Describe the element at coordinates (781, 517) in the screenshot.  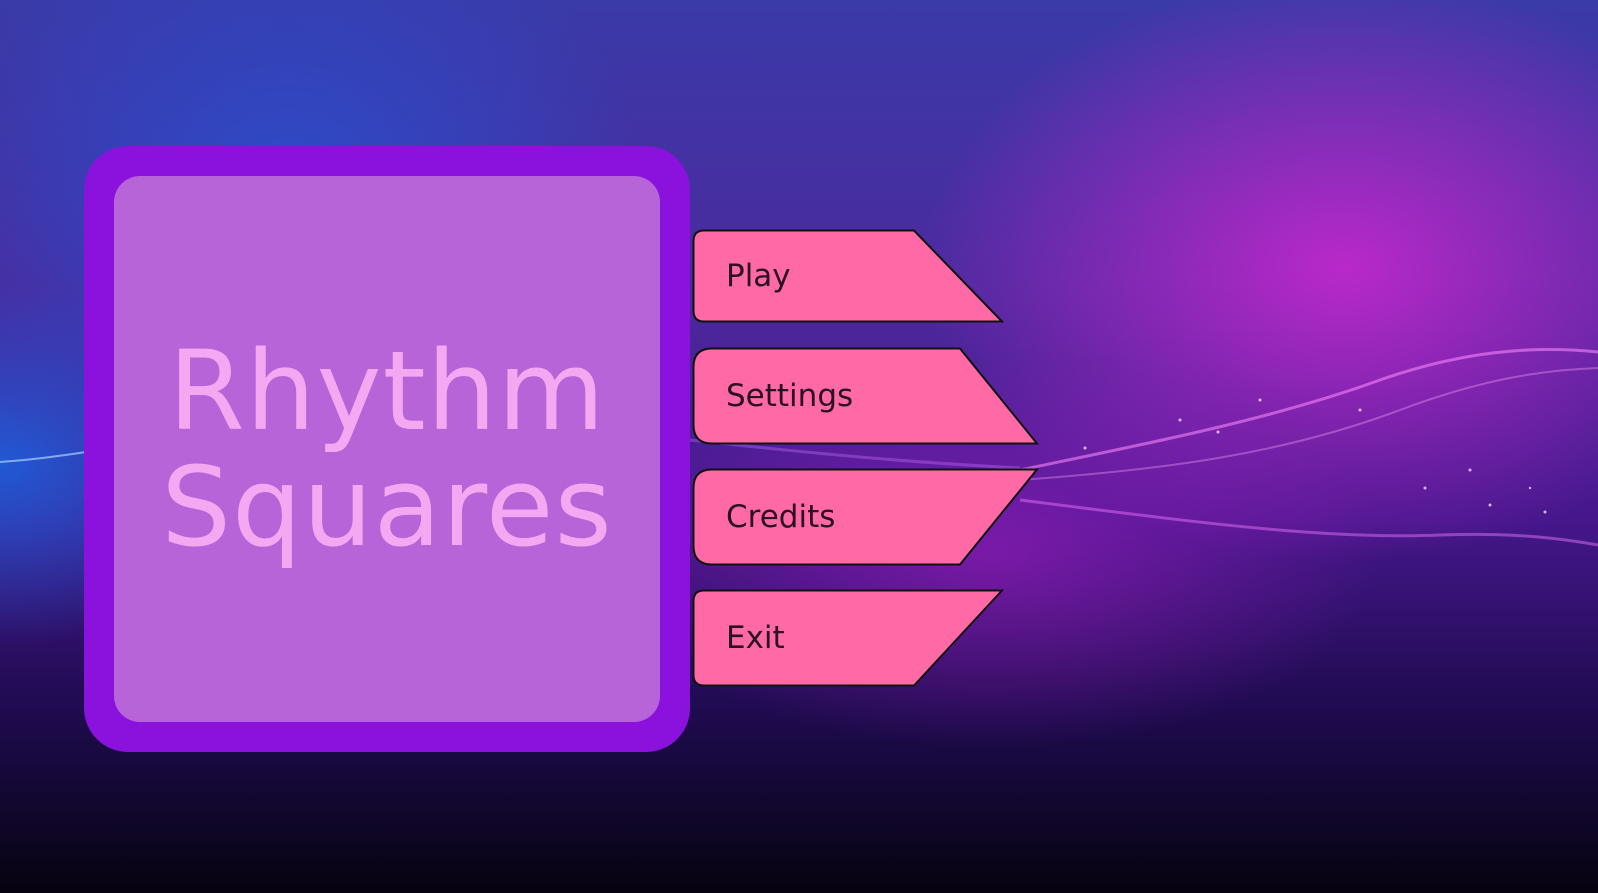
I see `credits-button-label: Credits` at that location.